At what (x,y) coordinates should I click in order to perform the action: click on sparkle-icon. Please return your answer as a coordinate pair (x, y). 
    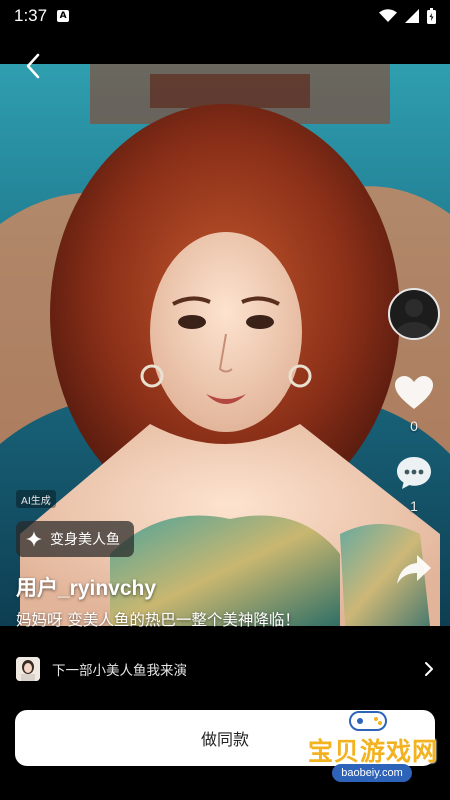
    Looking at the image, I should click on (34, 539).